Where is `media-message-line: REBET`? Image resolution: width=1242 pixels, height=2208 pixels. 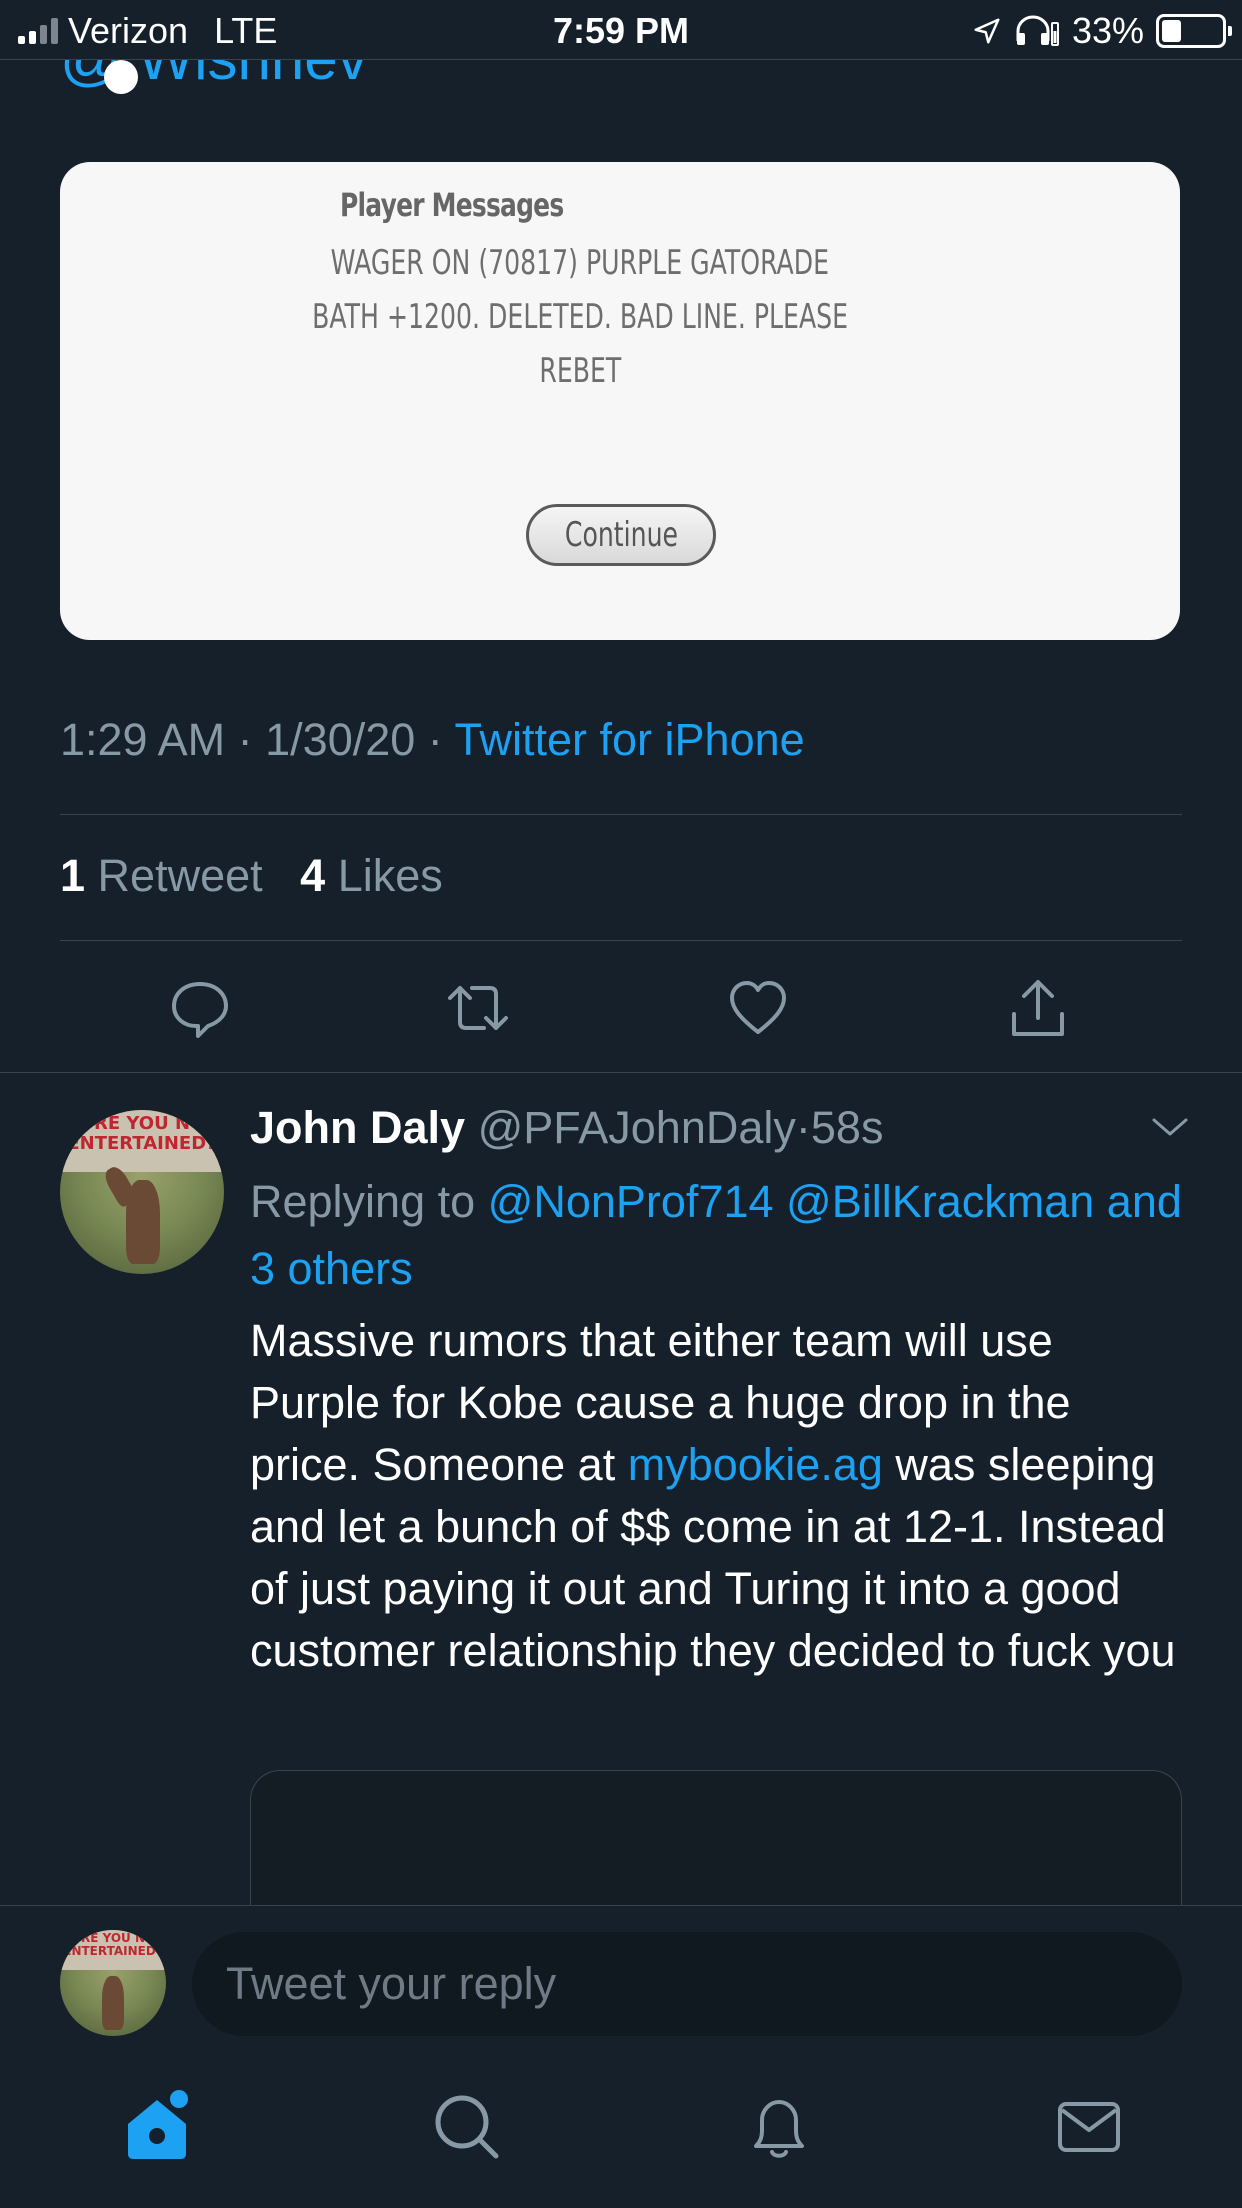 media-message-line: REBET is located at coordinates (580, 371).